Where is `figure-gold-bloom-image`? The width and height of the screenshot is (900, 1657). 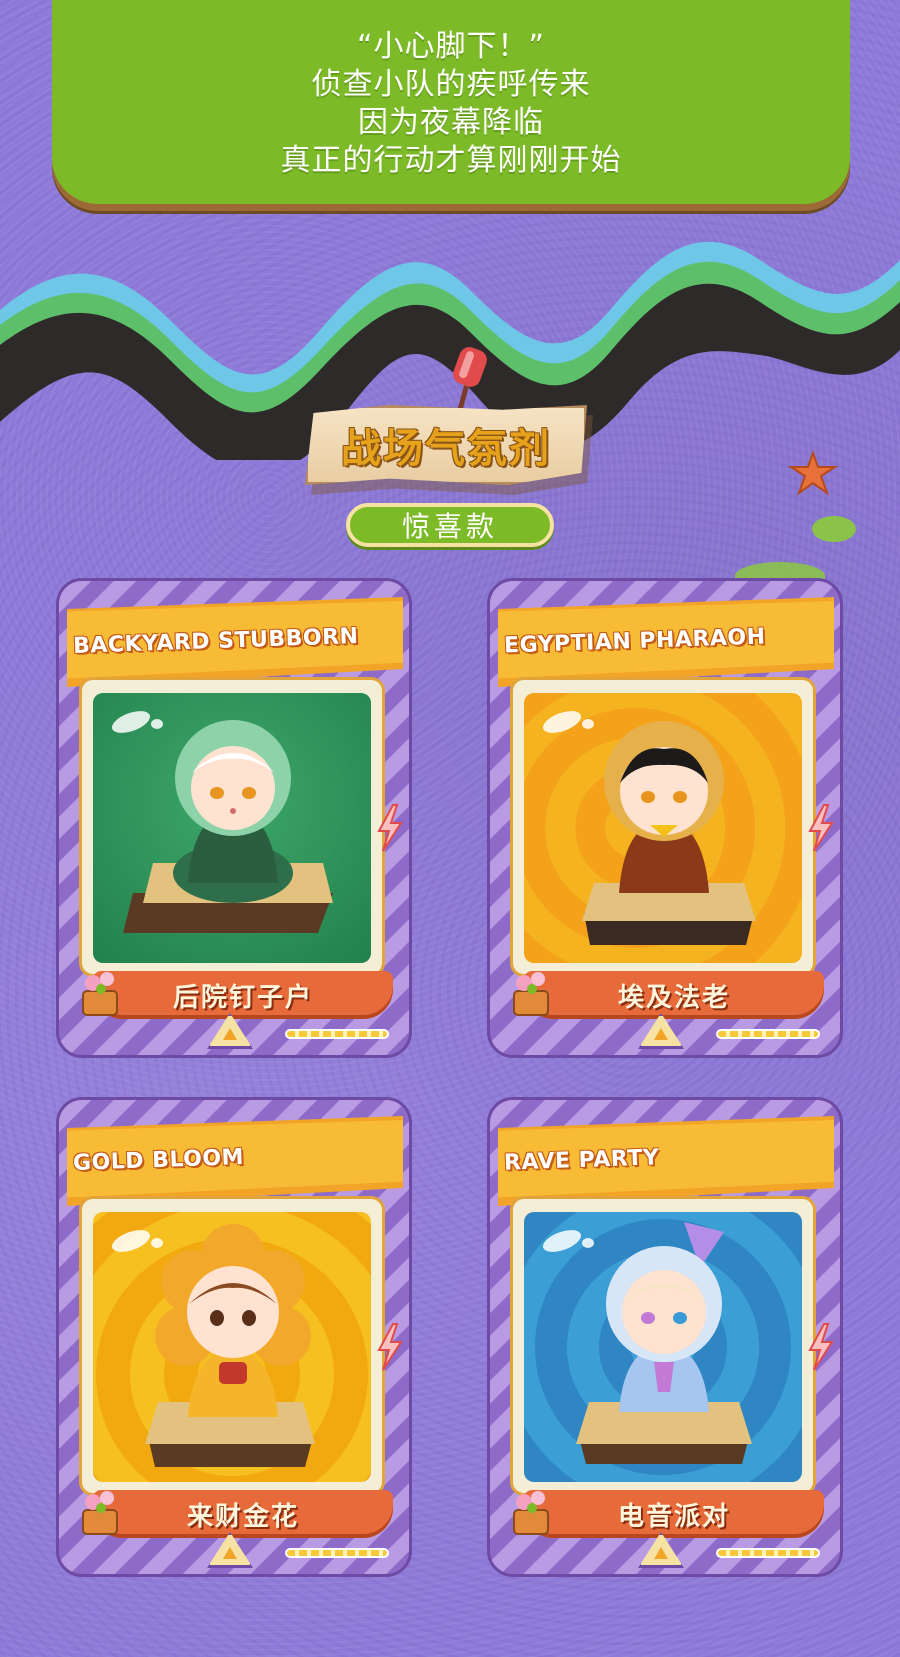 figure-gold-bloom-image is located at coordinates (230, 1345).